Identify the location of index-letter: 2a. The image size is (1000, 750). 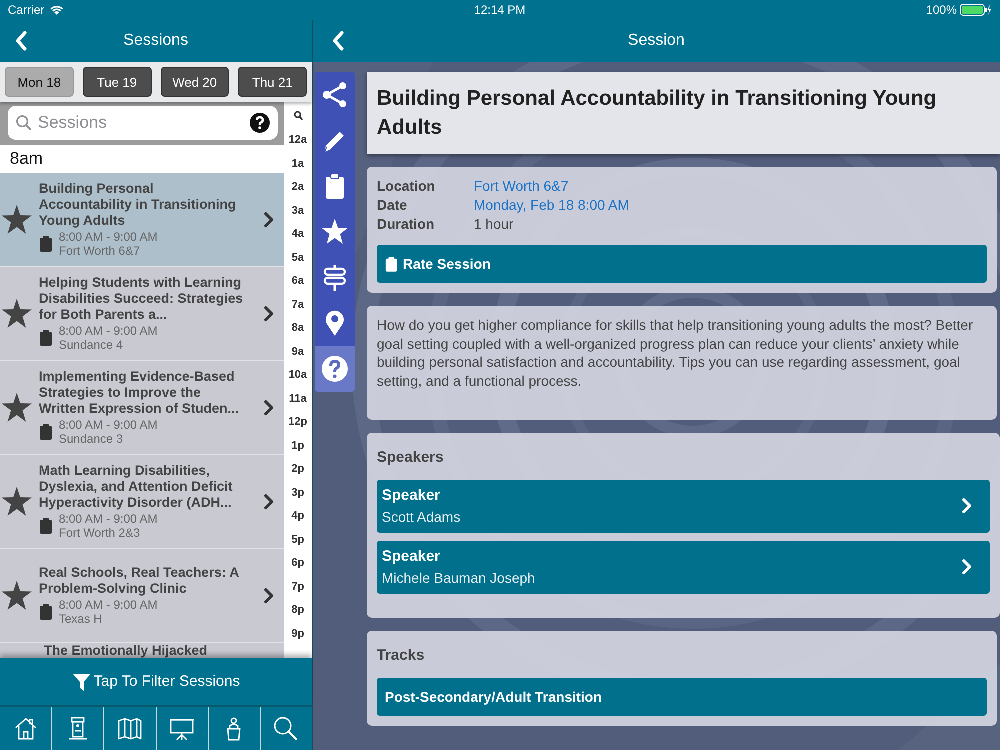
(298, 188).